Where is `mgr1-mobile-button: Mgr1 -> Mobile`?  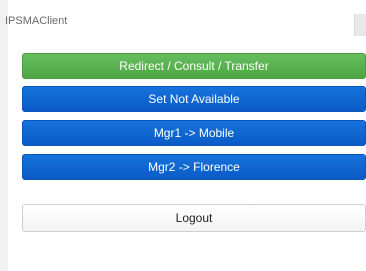
mgr1-mobile-button: Mgr1 -> Mobile is located at coordinates (194, 133).